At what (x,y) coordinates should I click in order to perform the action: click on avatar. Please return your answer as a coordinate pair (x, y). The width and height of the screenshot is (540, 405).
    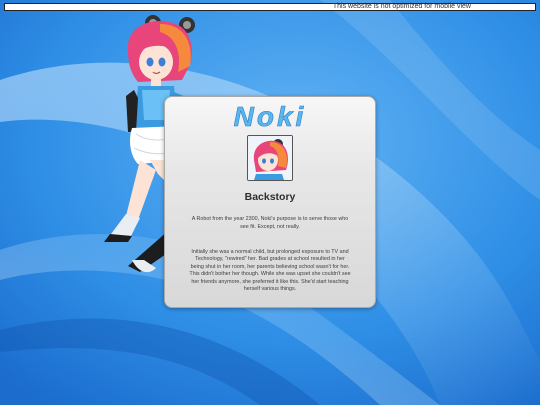
    Looking at the image, I should click on (270, 158).